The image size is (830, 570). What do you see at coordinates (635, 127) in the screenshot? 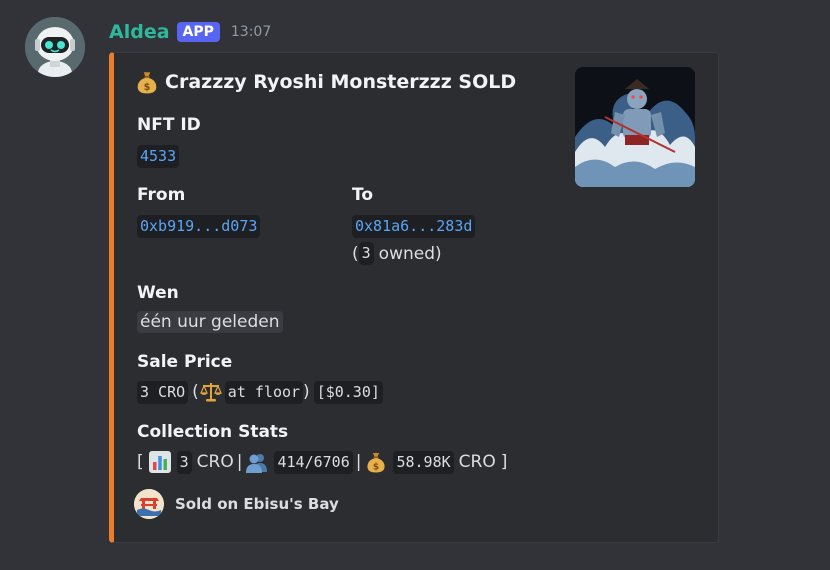
I see `nft-thumbnail` at bounding box center [635, 127].